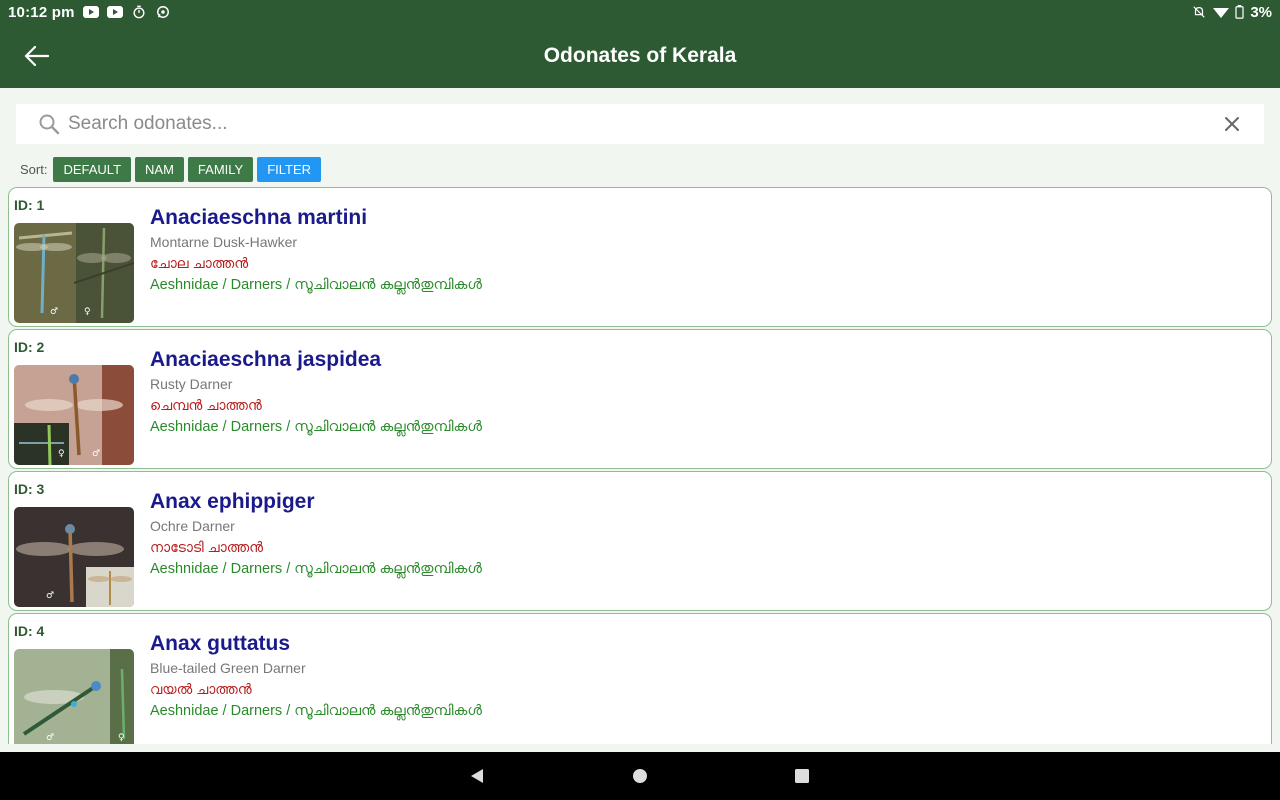  What do you see at coordinates (289, 169) in the screenshot?
I see `filter-button: FILTER` at bounding box center [289, 169].